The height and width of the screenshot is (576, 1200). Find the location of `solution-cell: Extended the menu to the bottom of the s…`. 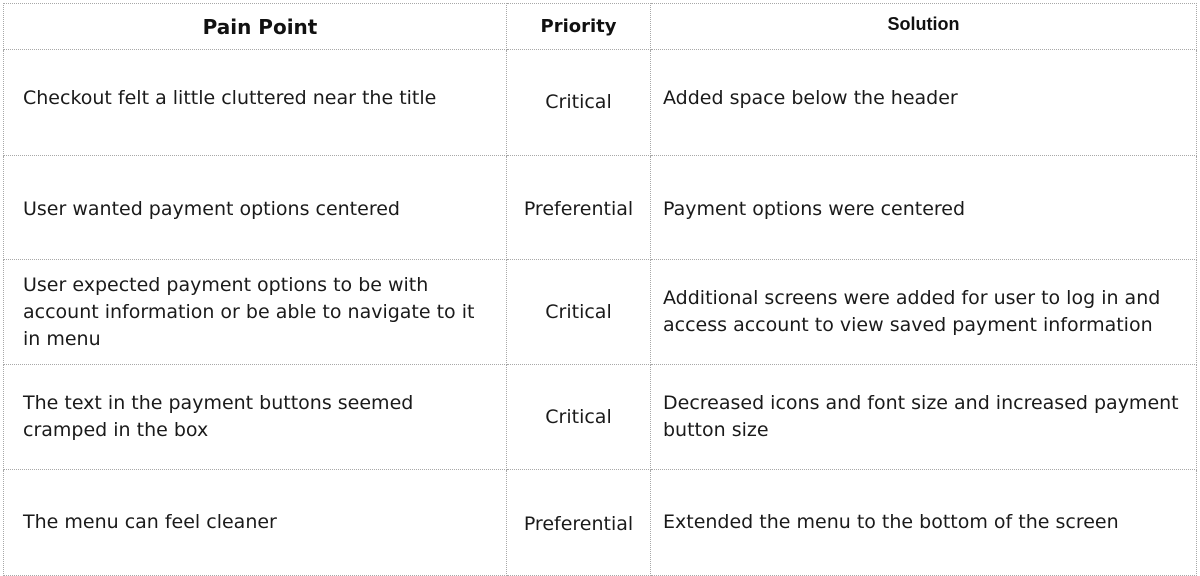

solution-cell: Extended the menu to the bottom of the s… is located at coordinates (923, 522).